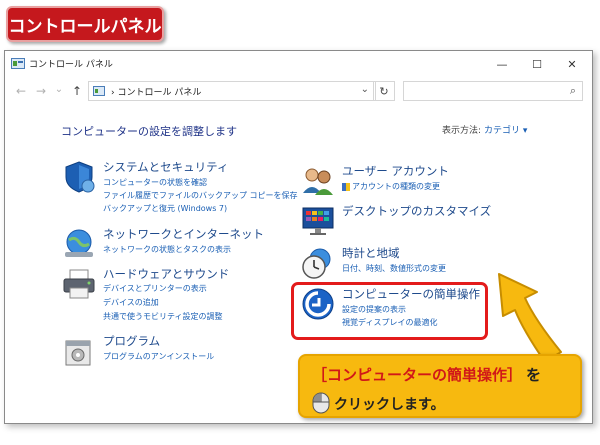  What do you see at coordinates (321, 403) in the screenshot?
I see `mouse-icon` at bounding box center [321, 403].